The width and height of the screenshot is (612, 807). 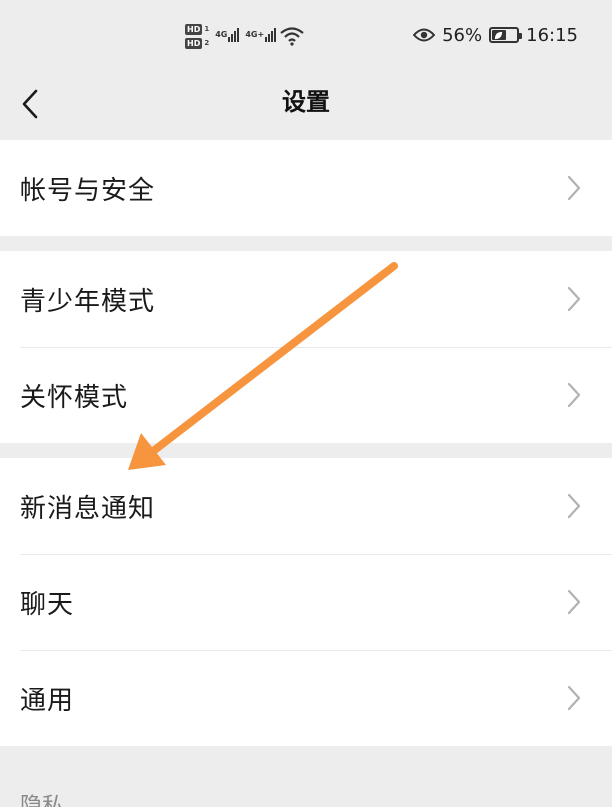 I want to click on status-left: HD 1 HD 2 4G 4G+, so click(x=245, y=36).